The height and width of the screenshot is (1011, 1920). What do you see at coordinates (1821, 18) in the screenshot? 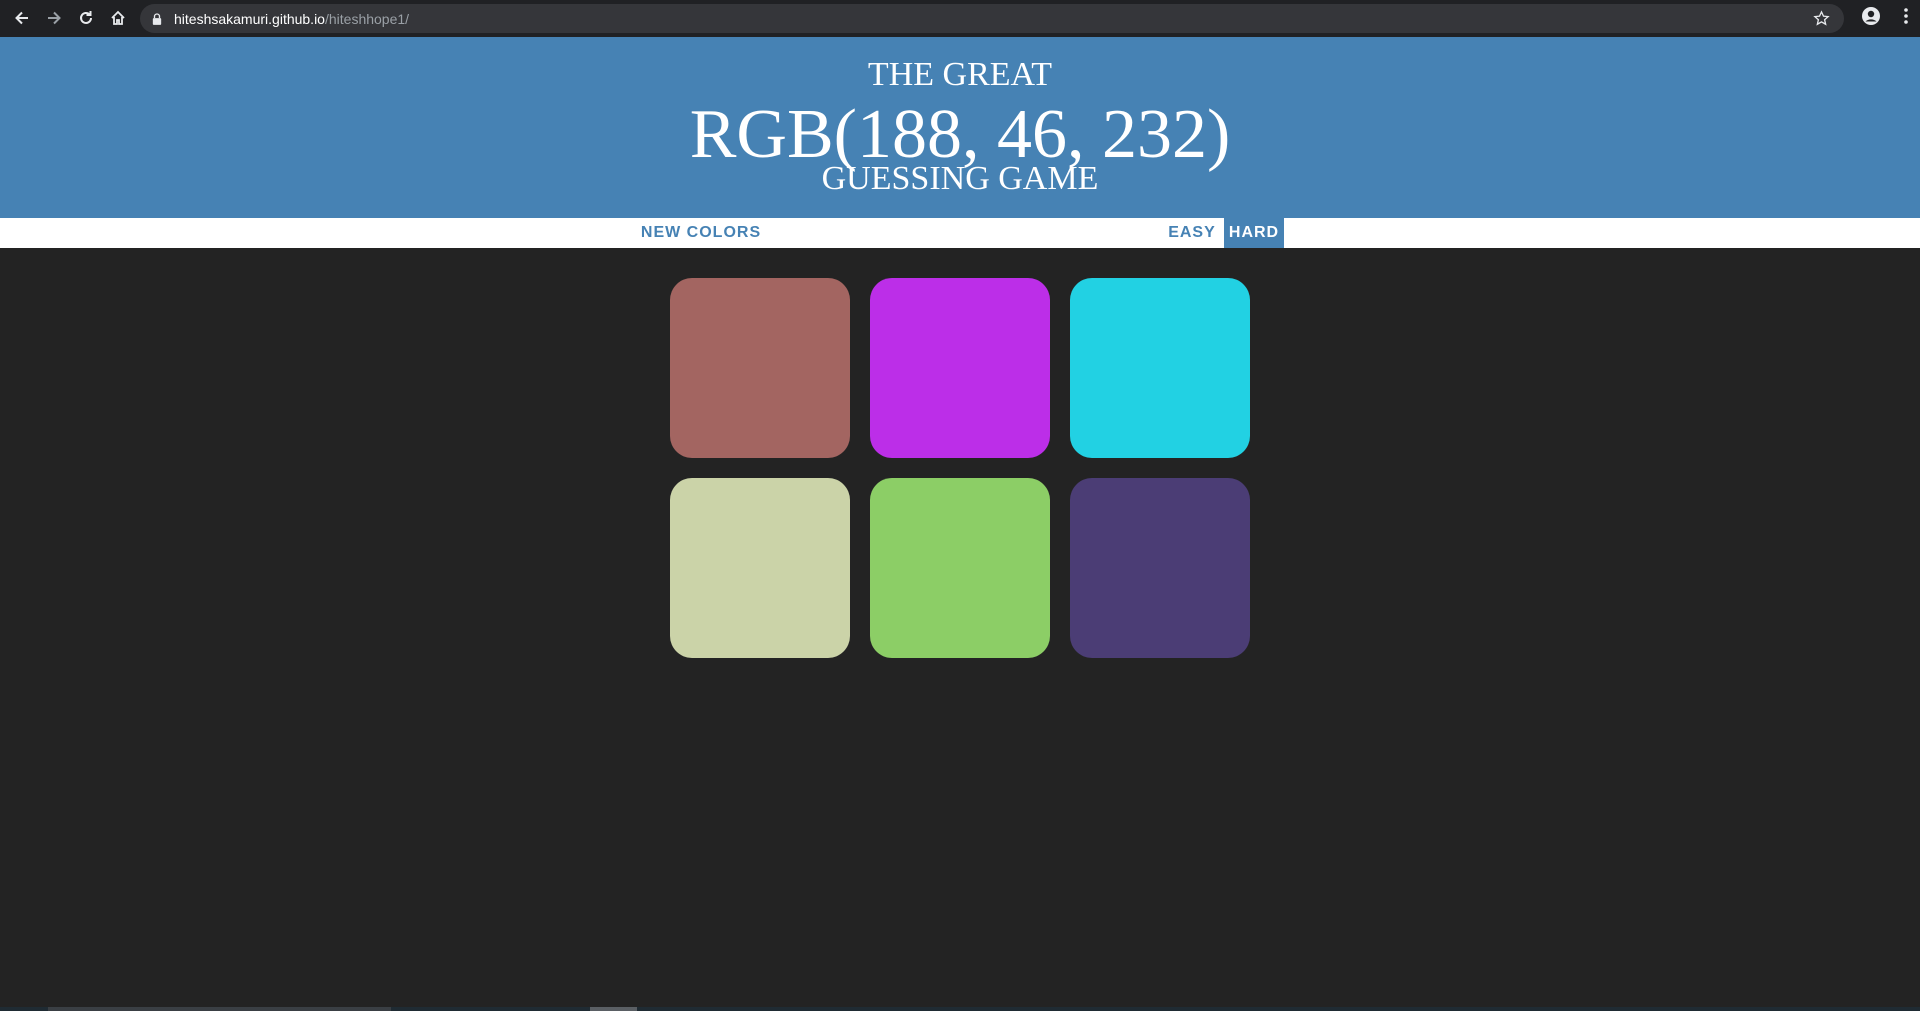
I see `star-icon` at bounding box center [1821, 18].